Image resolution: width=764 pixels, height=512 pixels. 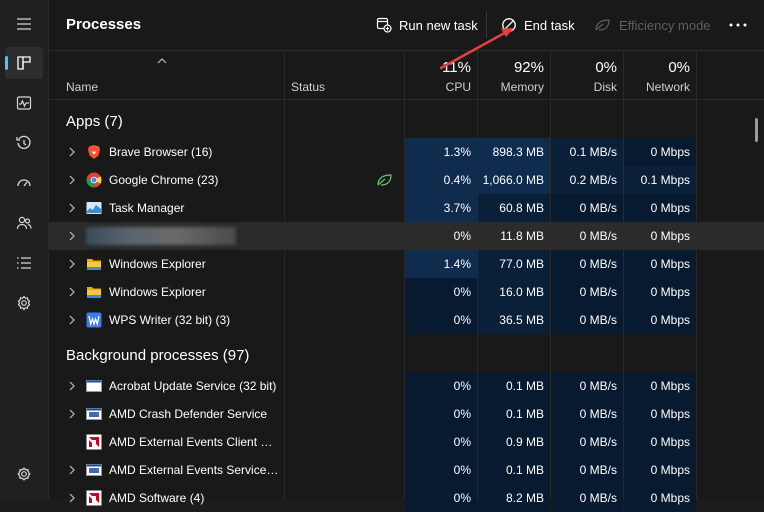 I want to click on group-header-apps: Apps (7), so click(x=94, y=121).